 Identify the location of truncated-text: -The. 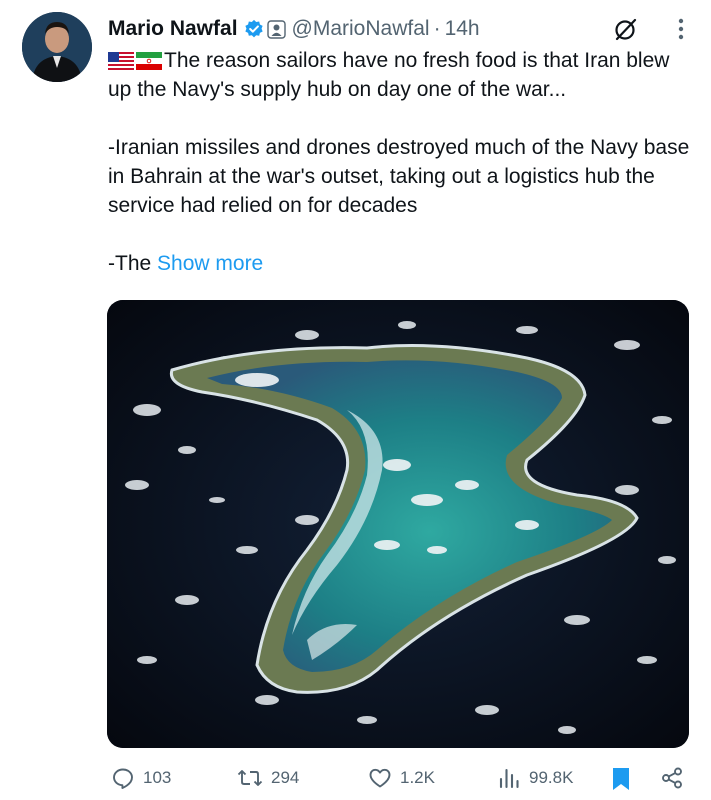
(130, 263).